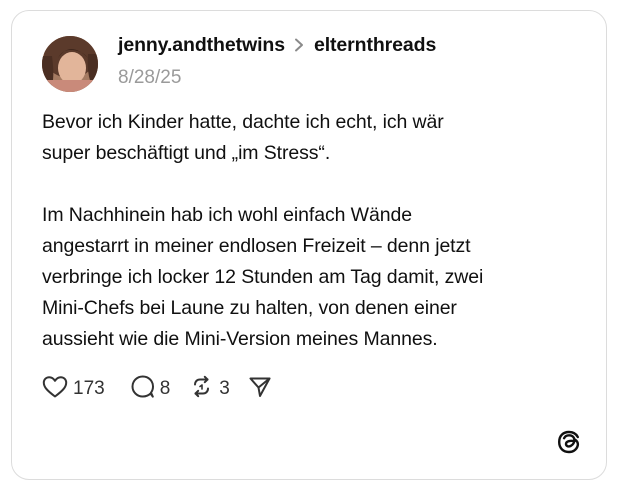 The width and height of the screenshot is (620, 493). Describe the element at coordinates (224, 388) in the screenshot. I see `repost-count: 3` at that location.